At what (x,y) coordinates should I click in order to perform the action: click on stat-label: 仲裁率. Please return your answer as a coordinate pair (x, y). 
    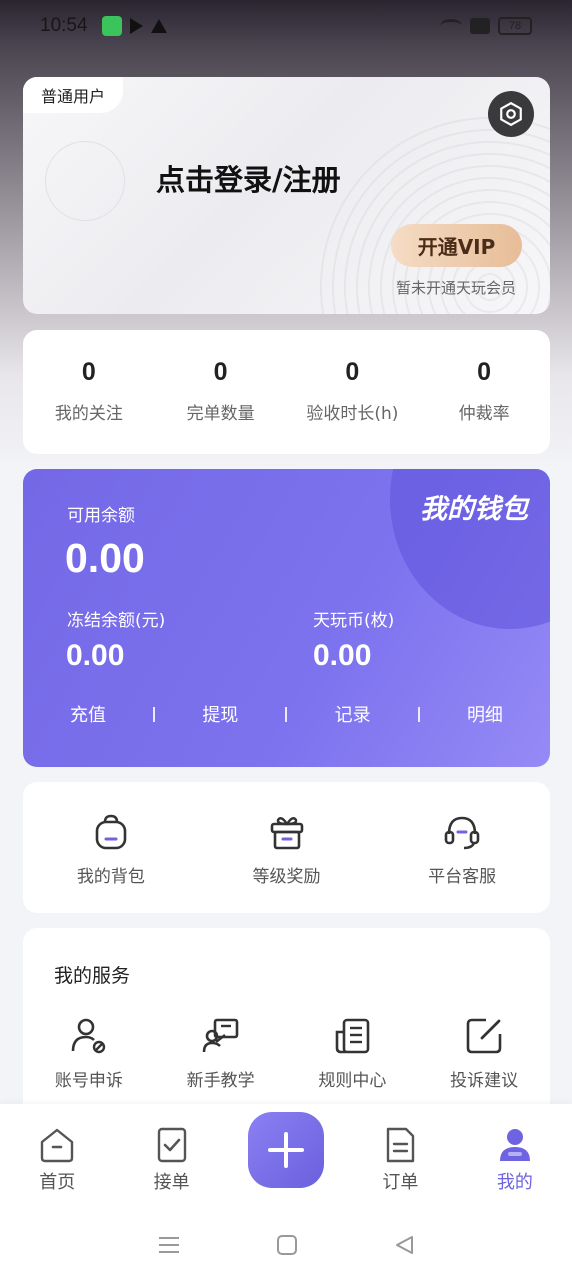
    Looking at the image, I should click on (484, 414).